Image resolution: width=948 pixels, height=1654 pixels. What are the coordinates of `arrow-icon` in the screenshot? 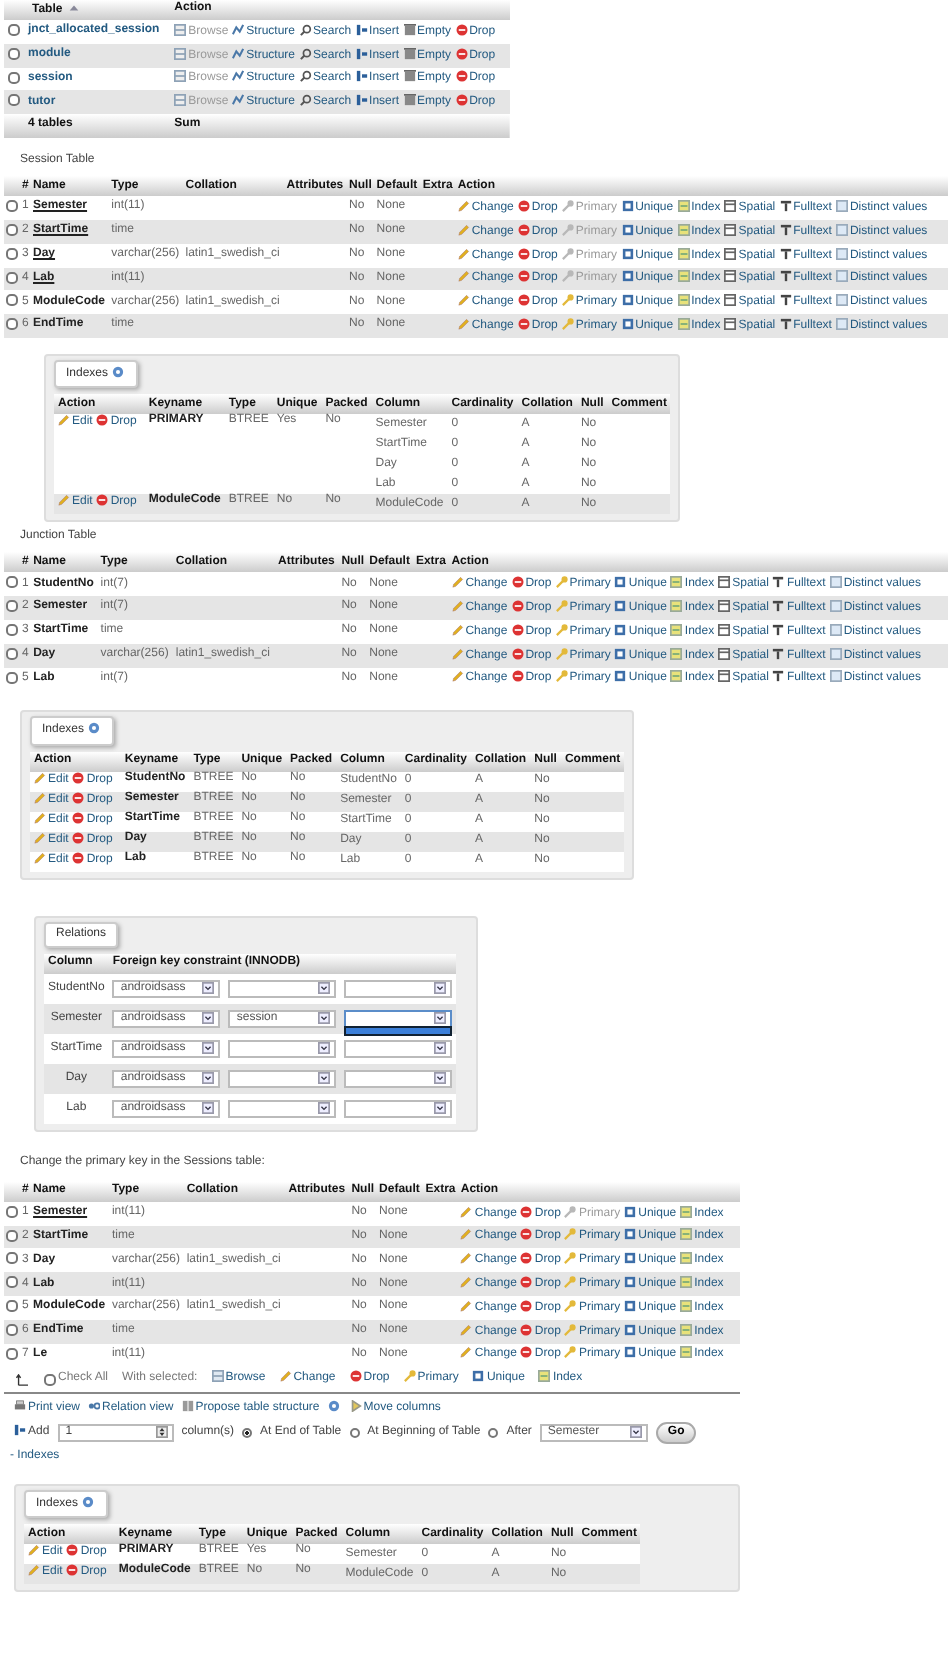 It's located at (22, 1379).